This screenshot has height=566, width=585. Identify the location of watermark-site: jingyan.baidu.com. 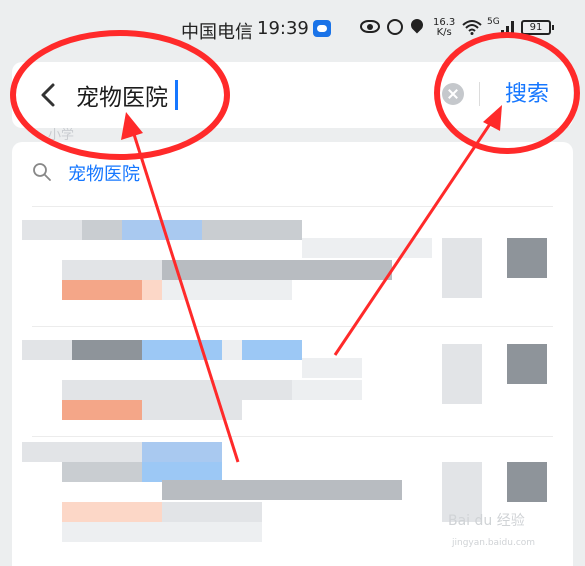
(494, 543).